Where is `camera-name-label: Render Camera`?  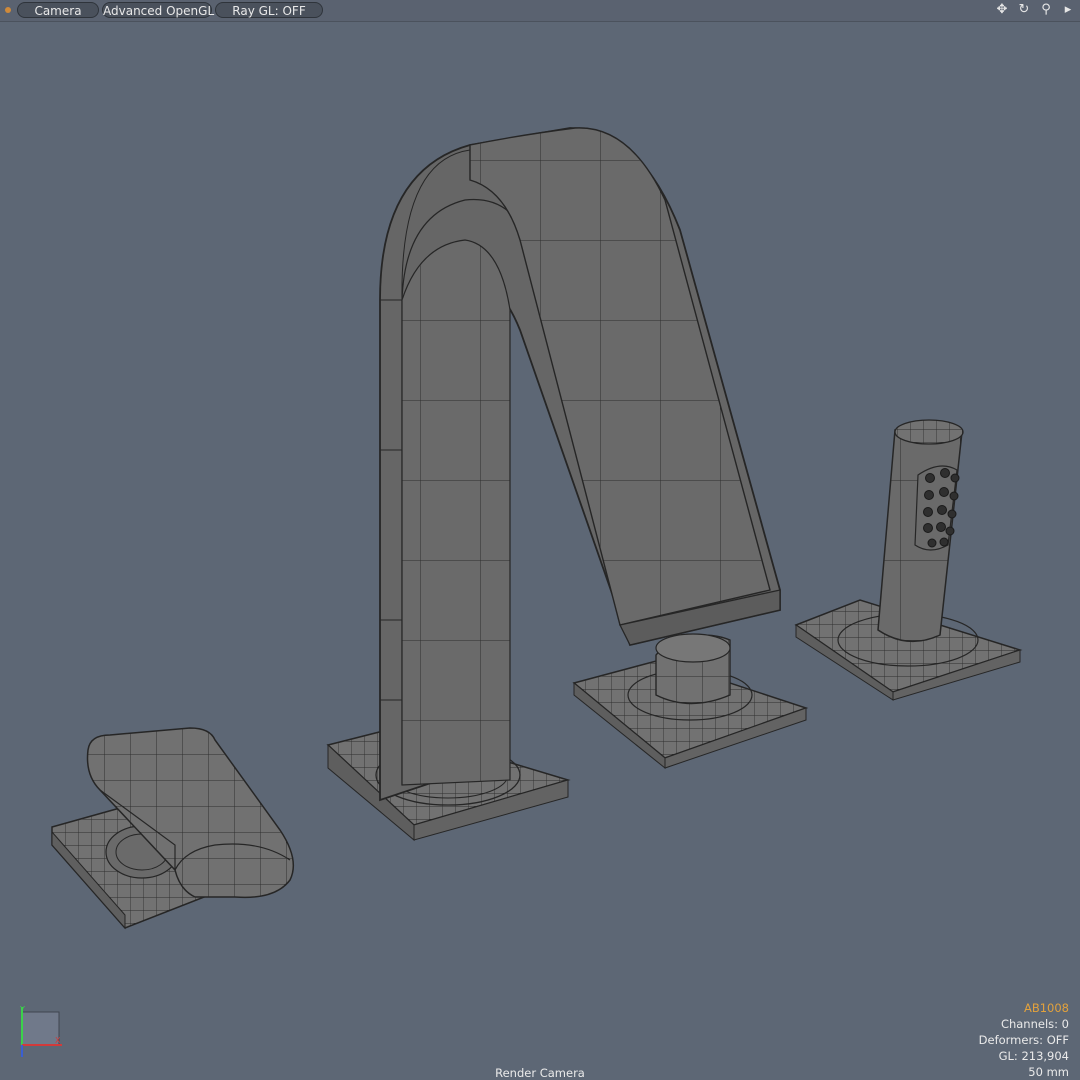 camera-name-label: Render Camera is located at coordinates (540, 1073).